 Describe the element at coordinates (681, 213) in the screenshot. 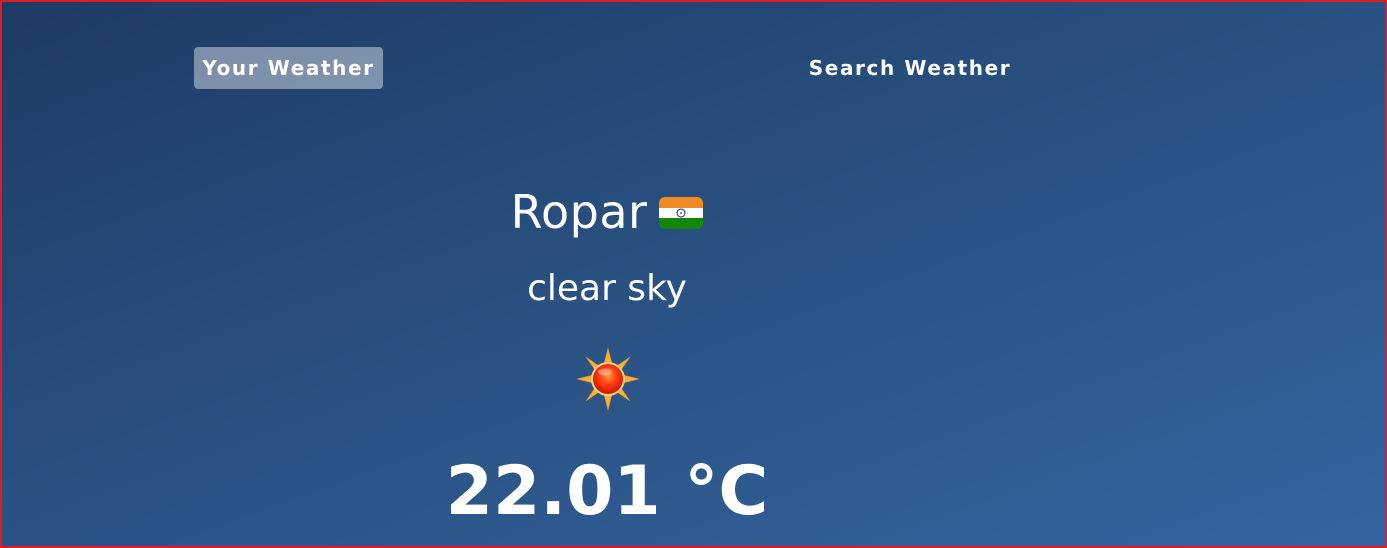

I see `india-flag-icon` at that location.